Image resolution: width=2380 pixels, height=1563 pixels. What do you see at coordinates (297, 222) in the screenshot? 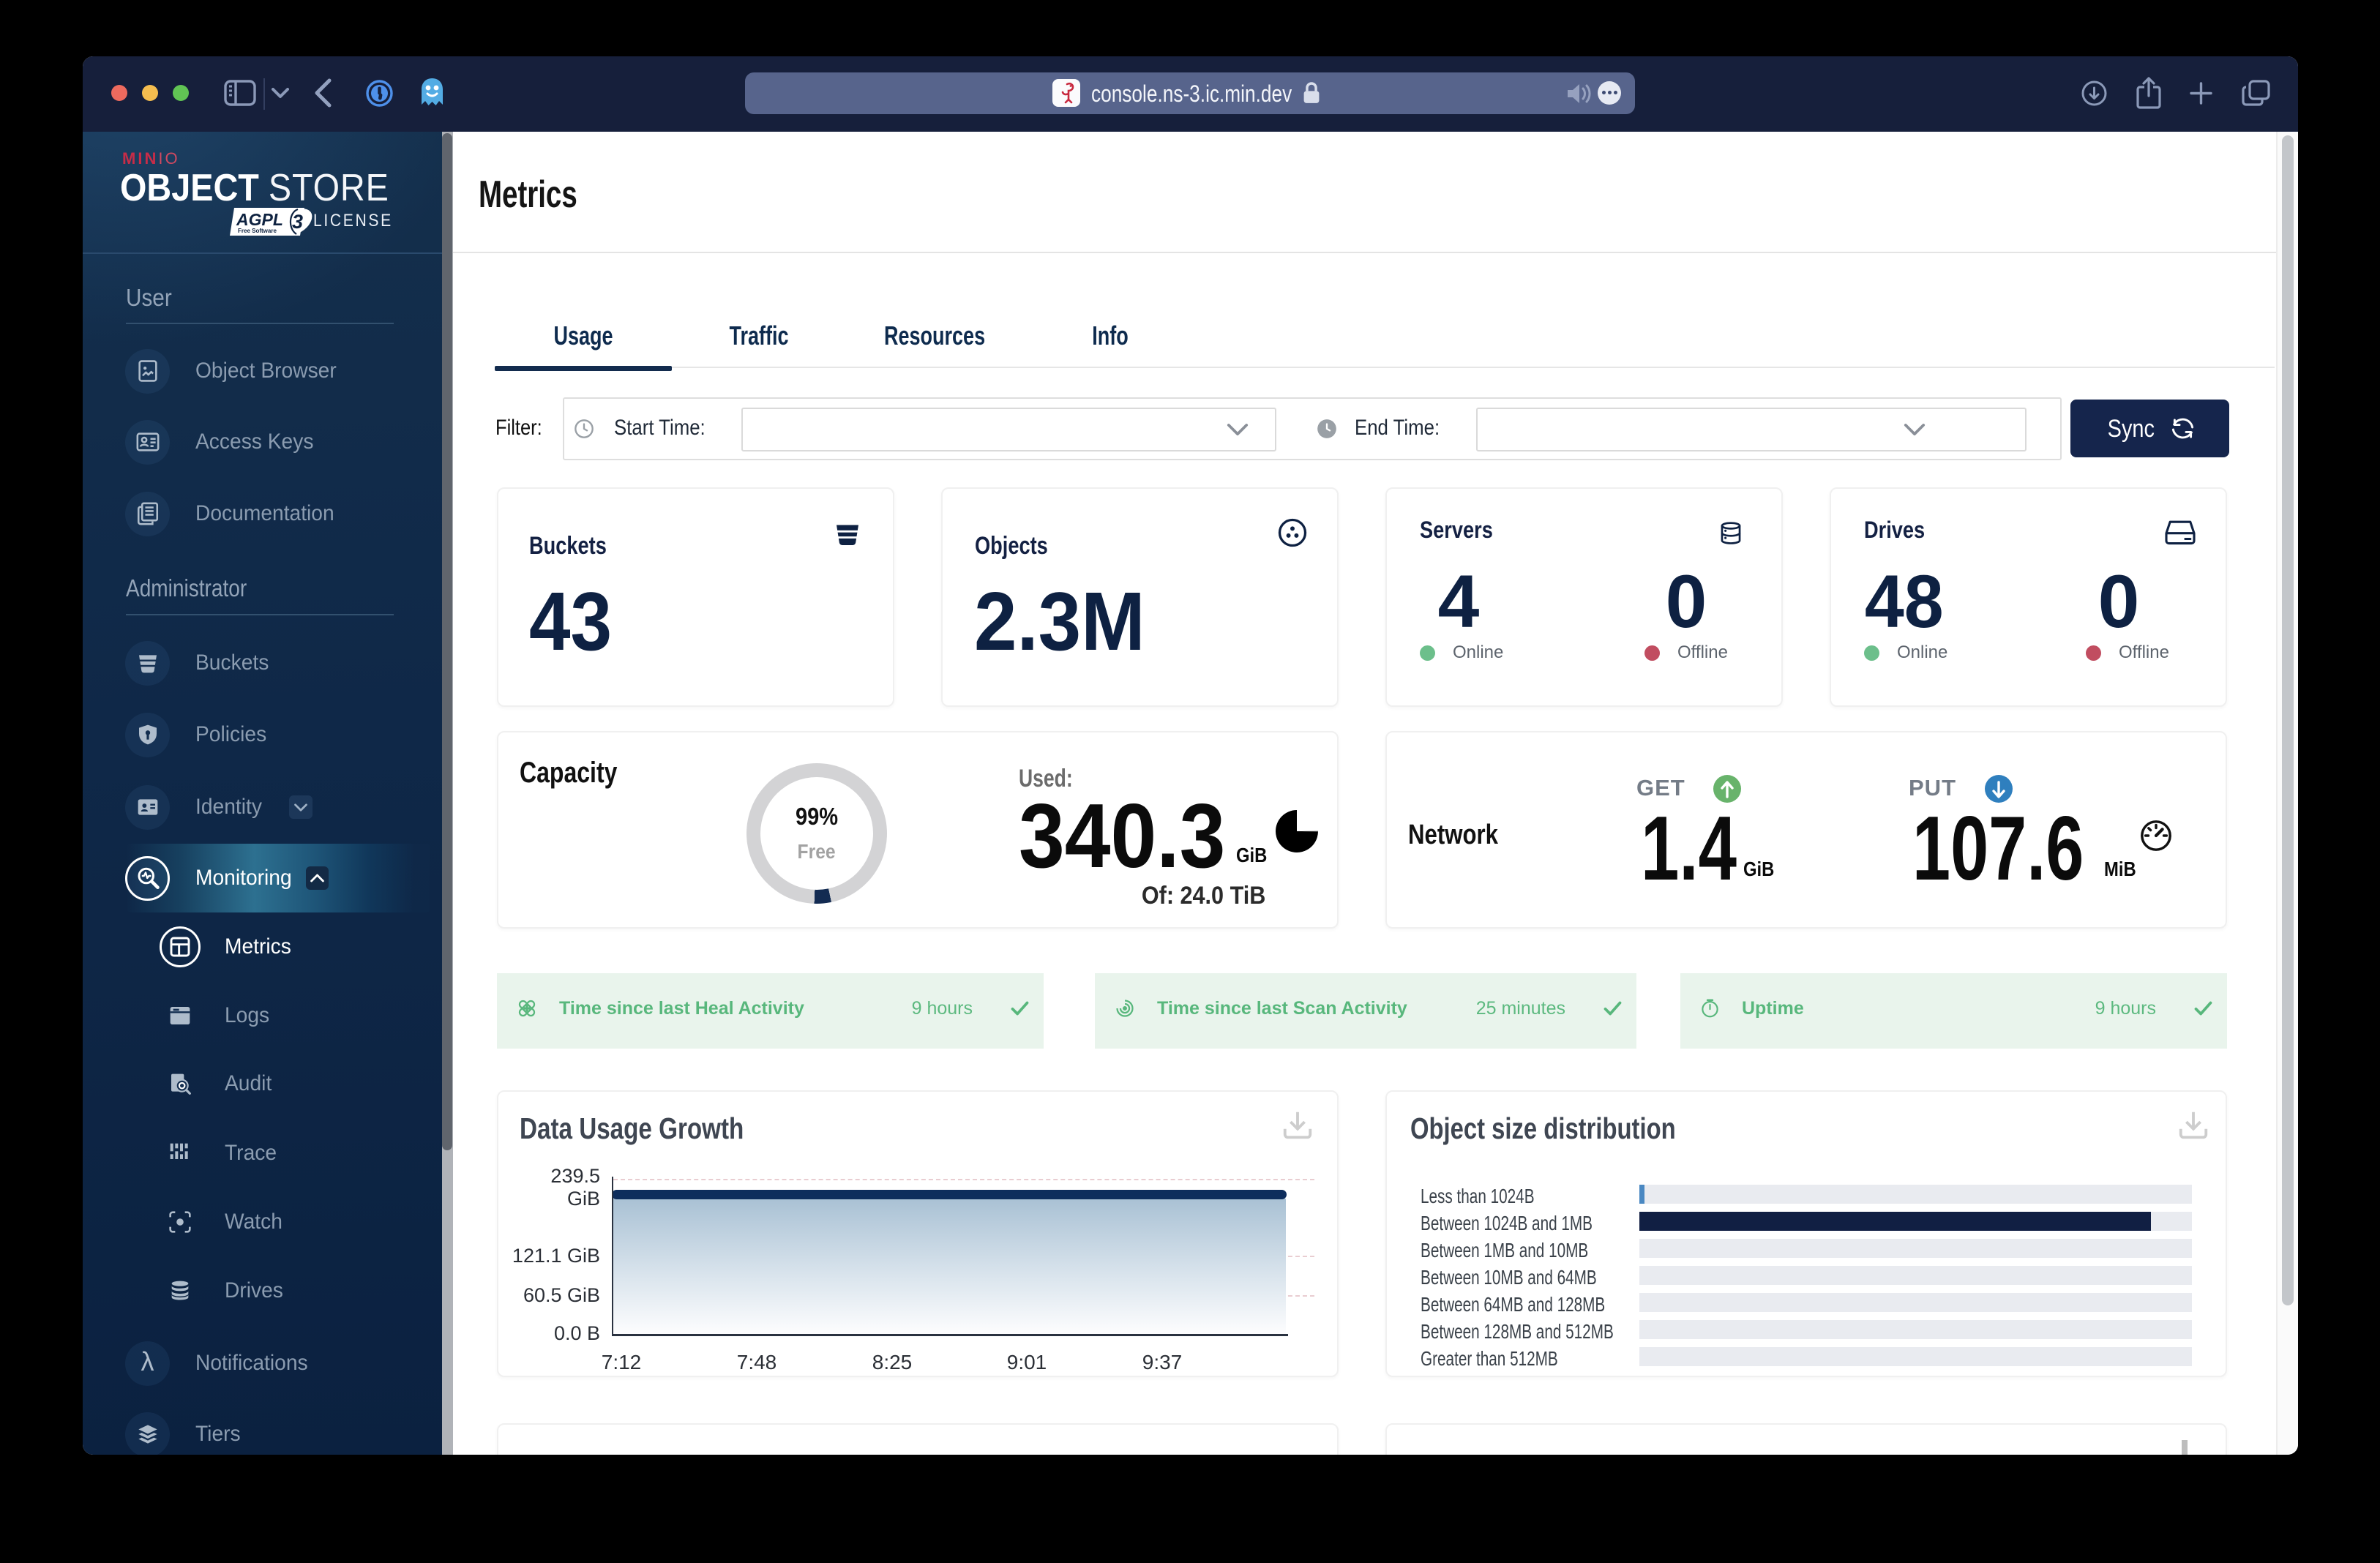
I see `svg-text: 3` at bounding box center [297, 222].